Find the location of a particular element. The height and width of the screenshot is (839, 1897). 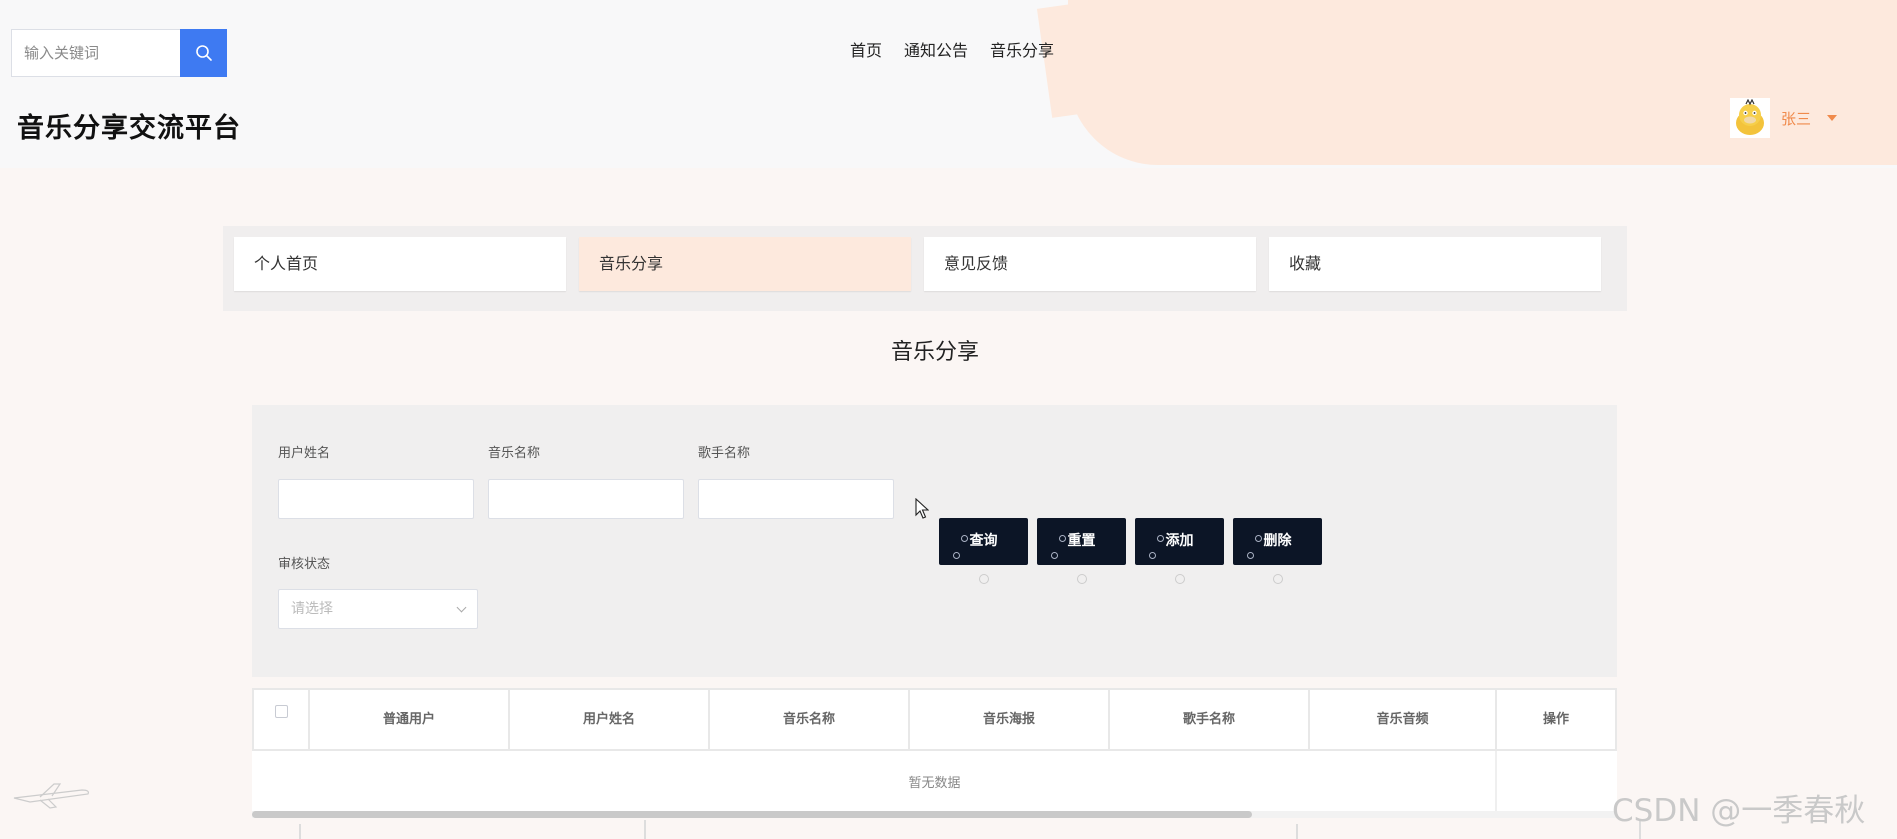

tab-bar: 个人首页 音乐分享 意见反馈 收藏 is located at coordinates (925, 268).